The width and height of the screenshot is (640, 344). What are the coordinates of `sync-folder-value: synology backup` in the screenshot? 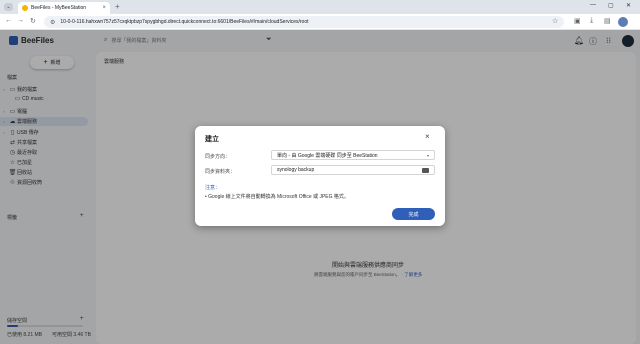 It's located at (296, 170).